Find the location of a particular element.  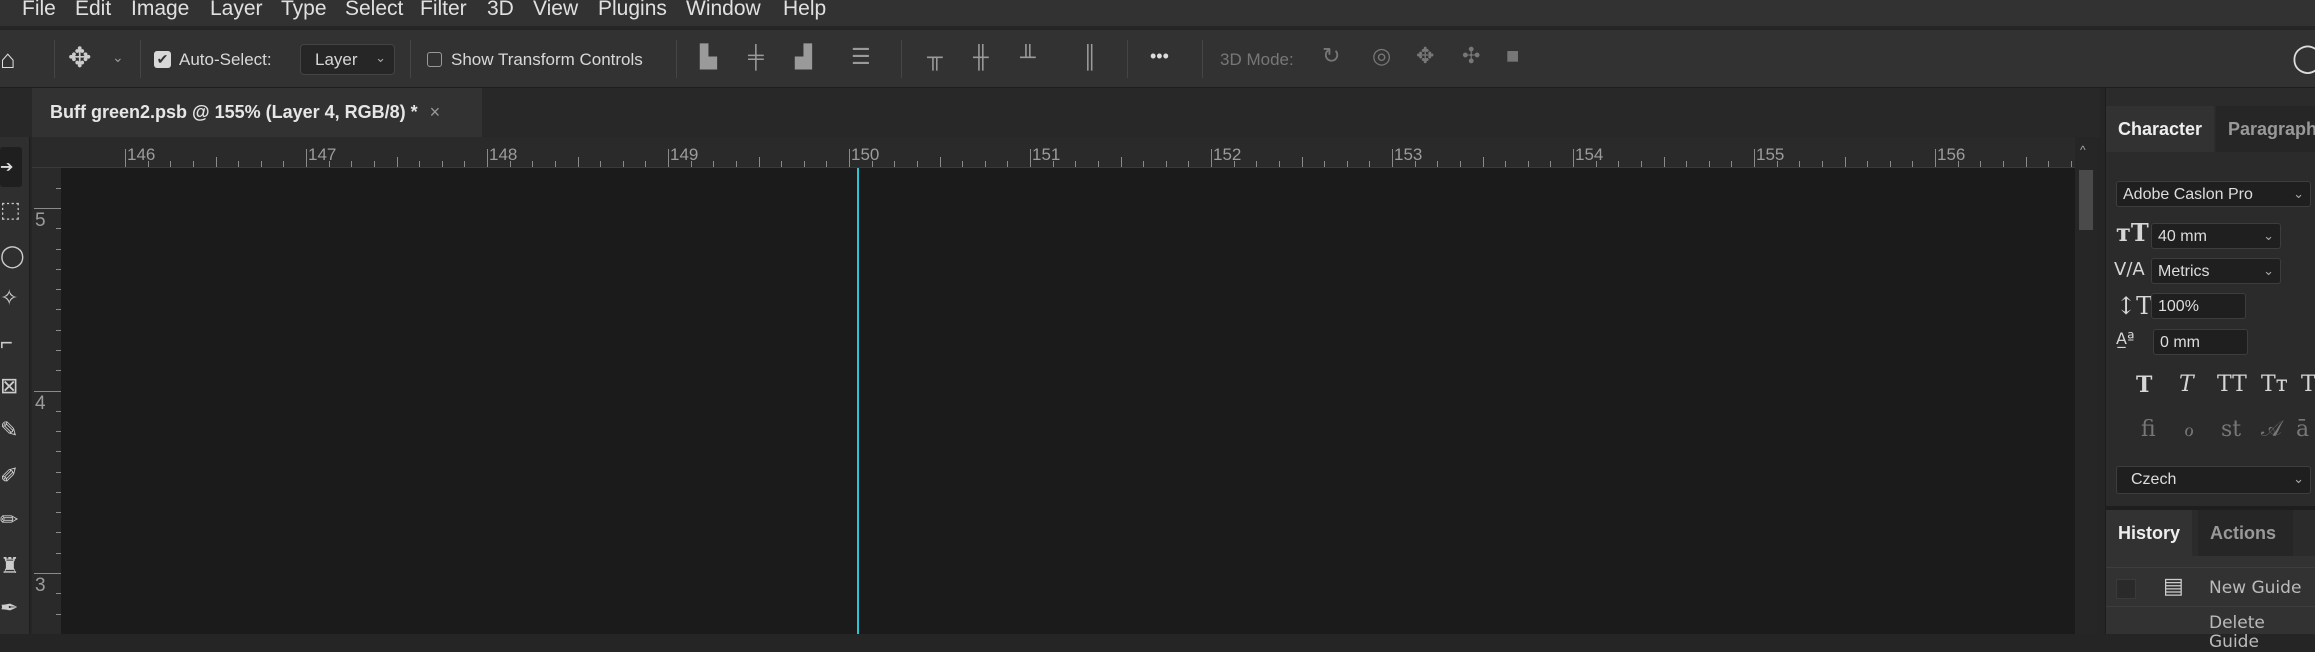

quick-select-tool-icon: ✧ is located at coordinates (9, 298).